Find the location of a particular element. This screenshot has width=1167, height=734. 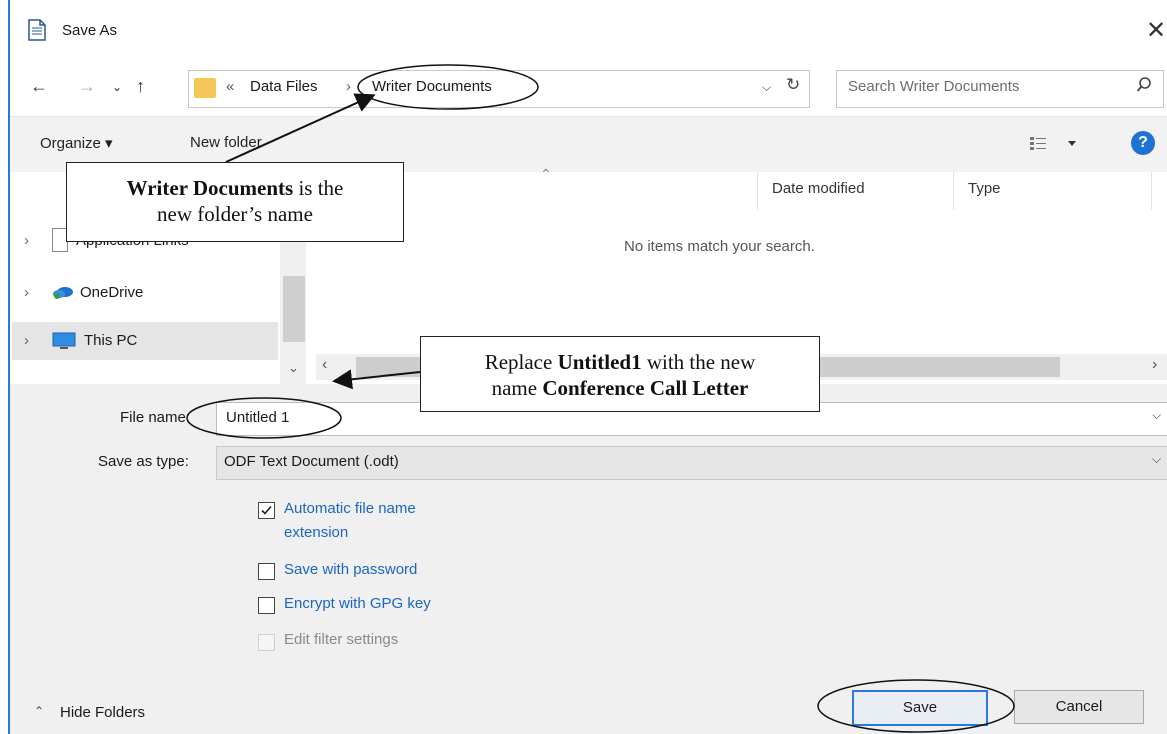

nav-item-label: This PC is located at coordinates (111, 340).